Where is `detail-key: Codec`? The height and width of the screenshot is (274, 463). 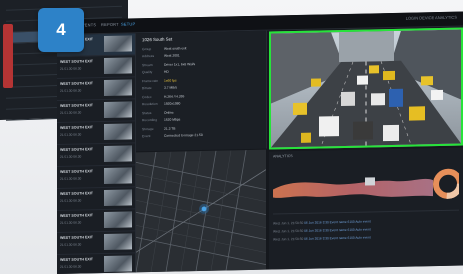 detail-key: Codec is located at coordinates (147, 97).